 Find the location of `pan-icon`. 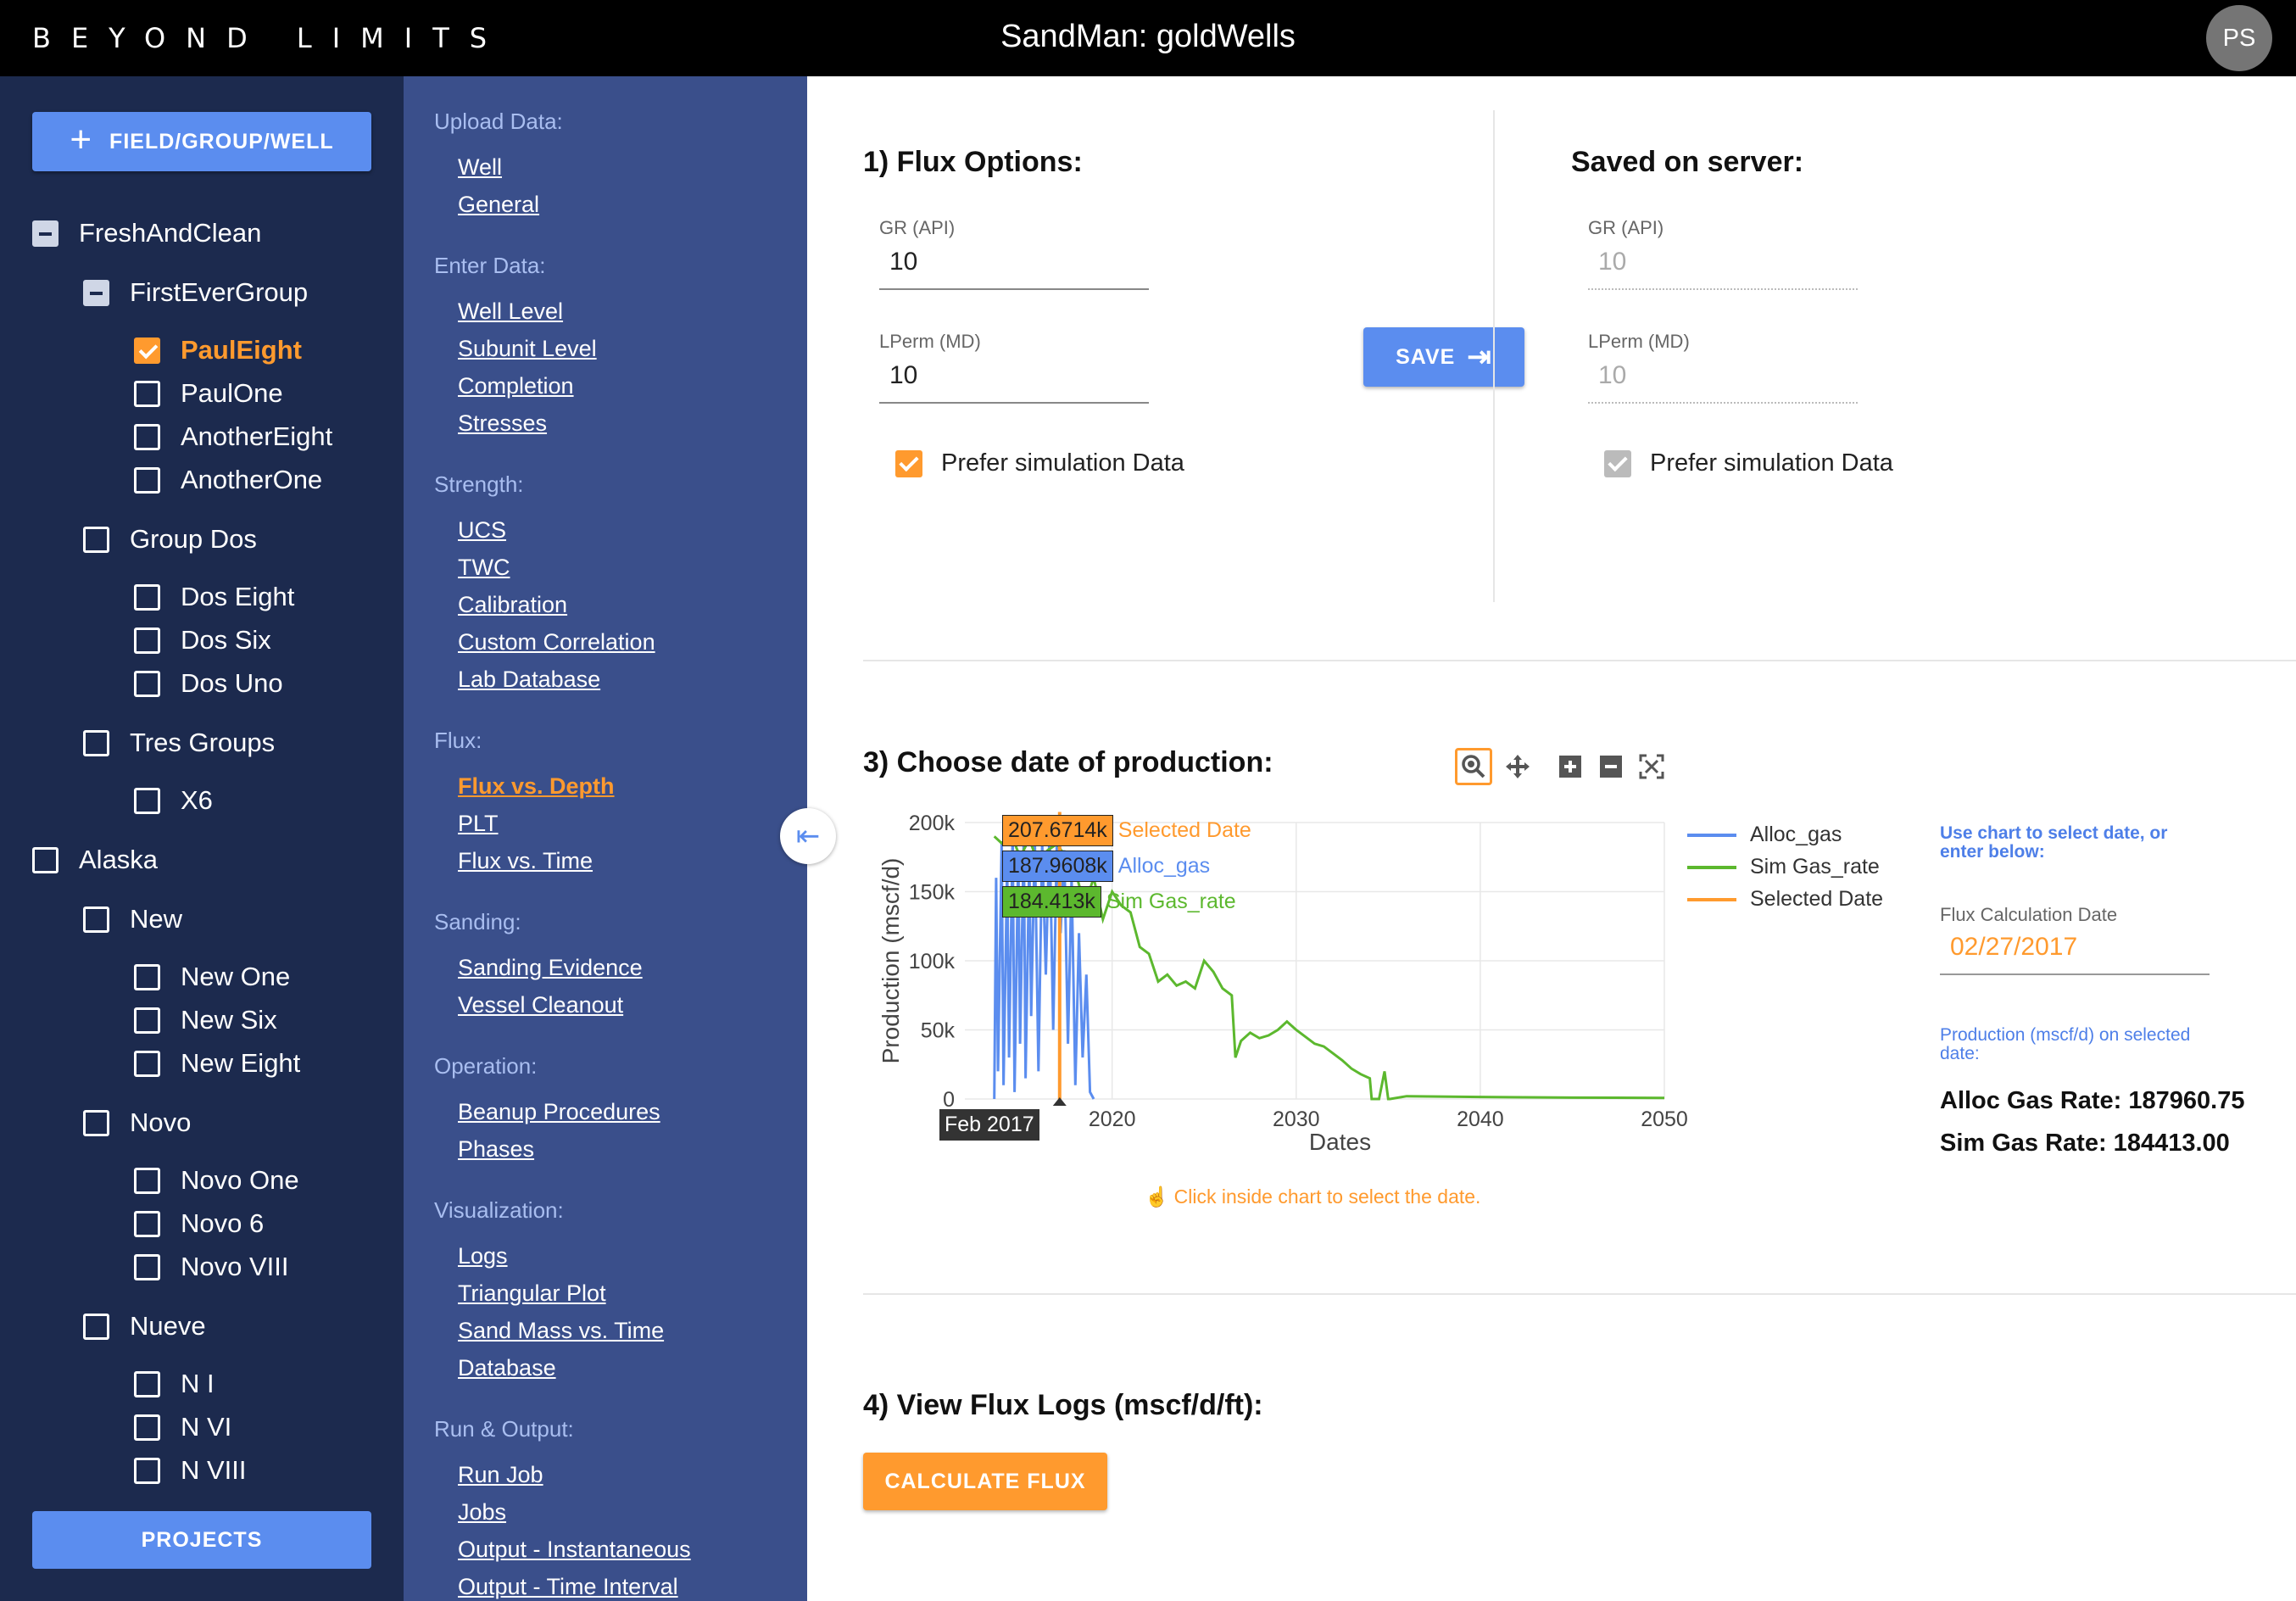

pan-icon is located at coordinates (1517, 766).